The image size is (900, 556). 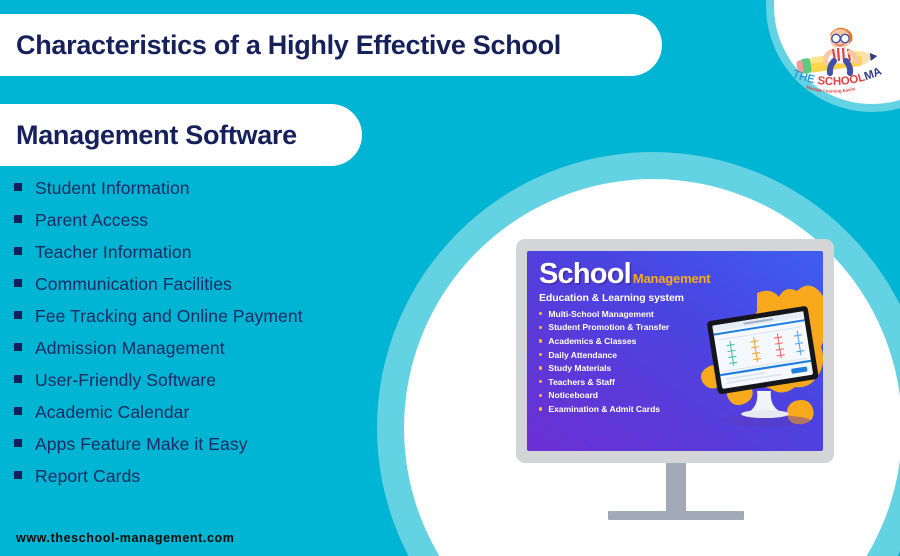 I want to click on list-item: Report Cards, so click(x=224, y=482).